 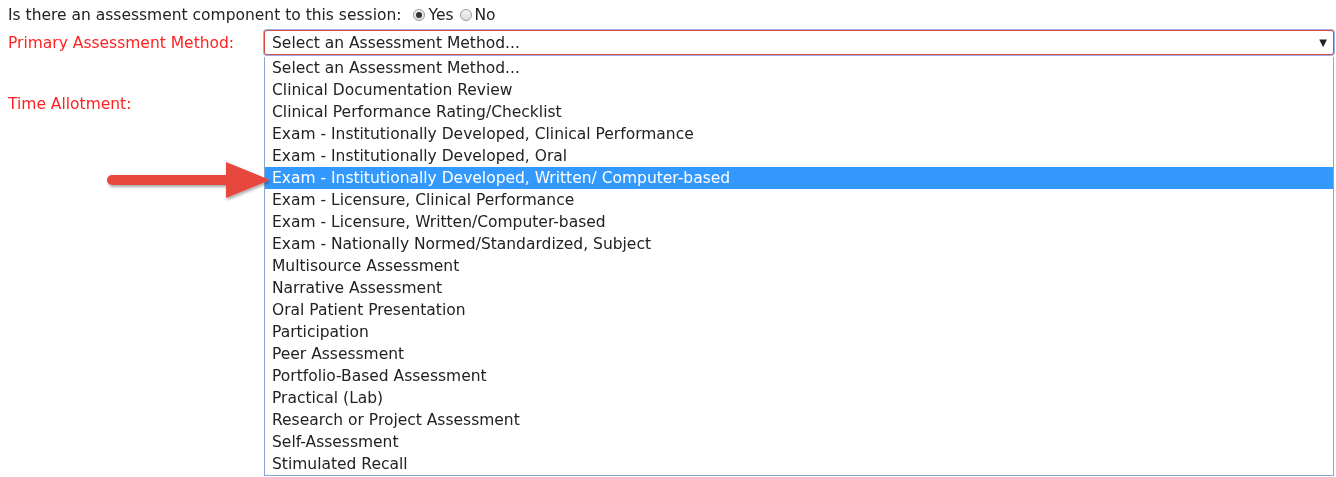 What do you see at coordinates (205, 15) in the screenshot?
I see `question-label: Is there an assessment component to this session:` at bounding box center [205, 15].